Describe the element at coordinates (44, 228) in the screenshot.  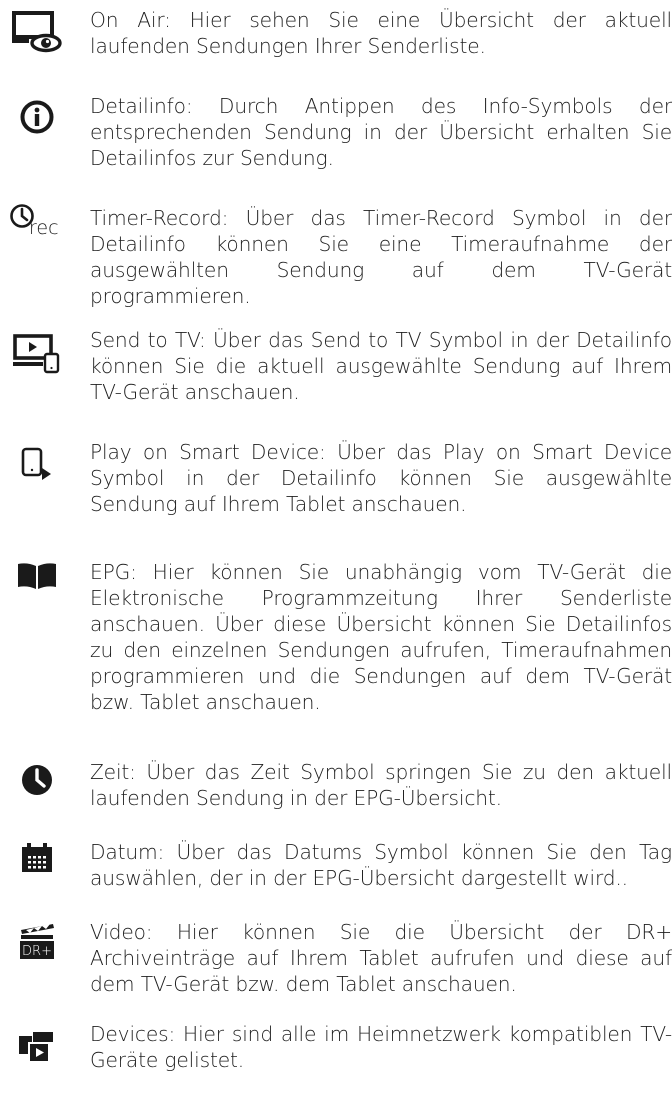
I see `rec-label: rec` at that location.